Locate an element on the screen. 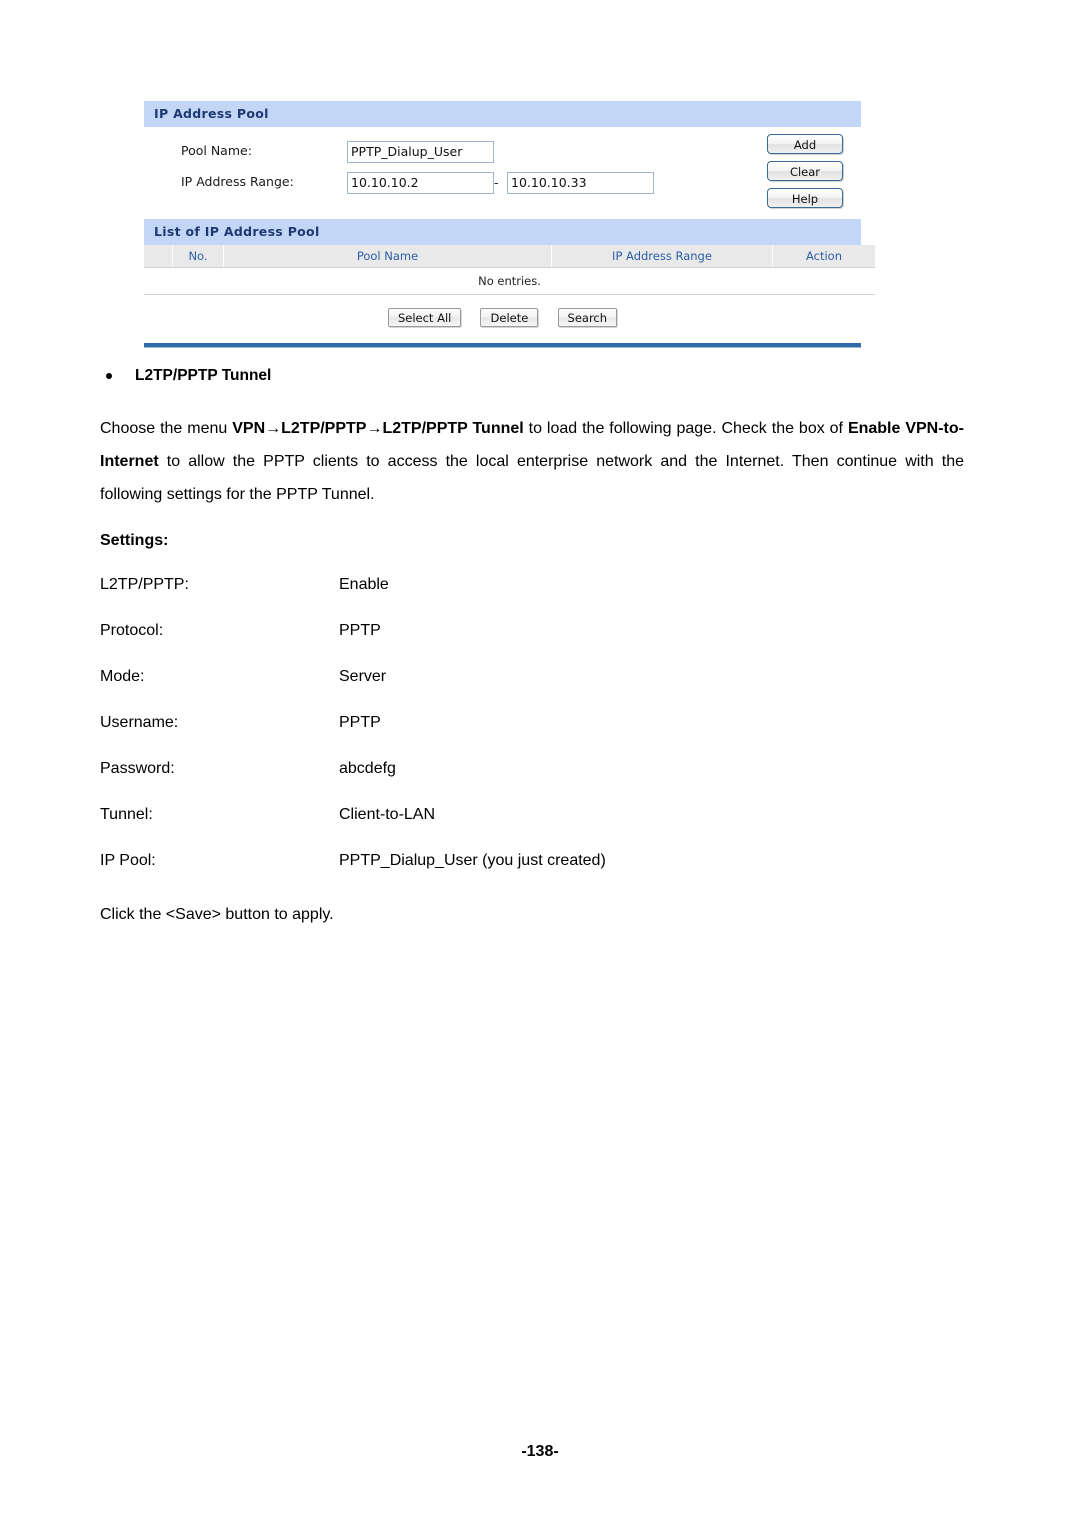  setting-row-username: Username: PPTP is located at coordinates (532, 737).